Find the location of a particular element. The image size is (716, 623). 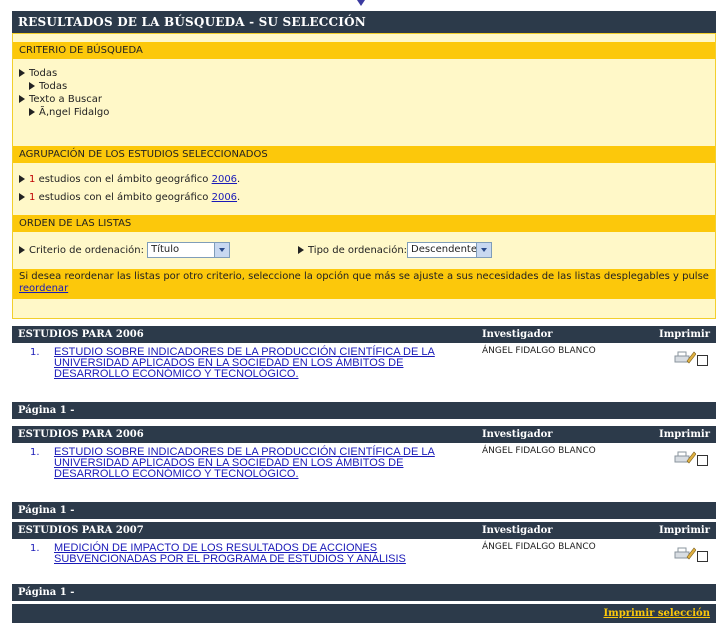

criterio-select: Título is located at coordinates (189, 250).